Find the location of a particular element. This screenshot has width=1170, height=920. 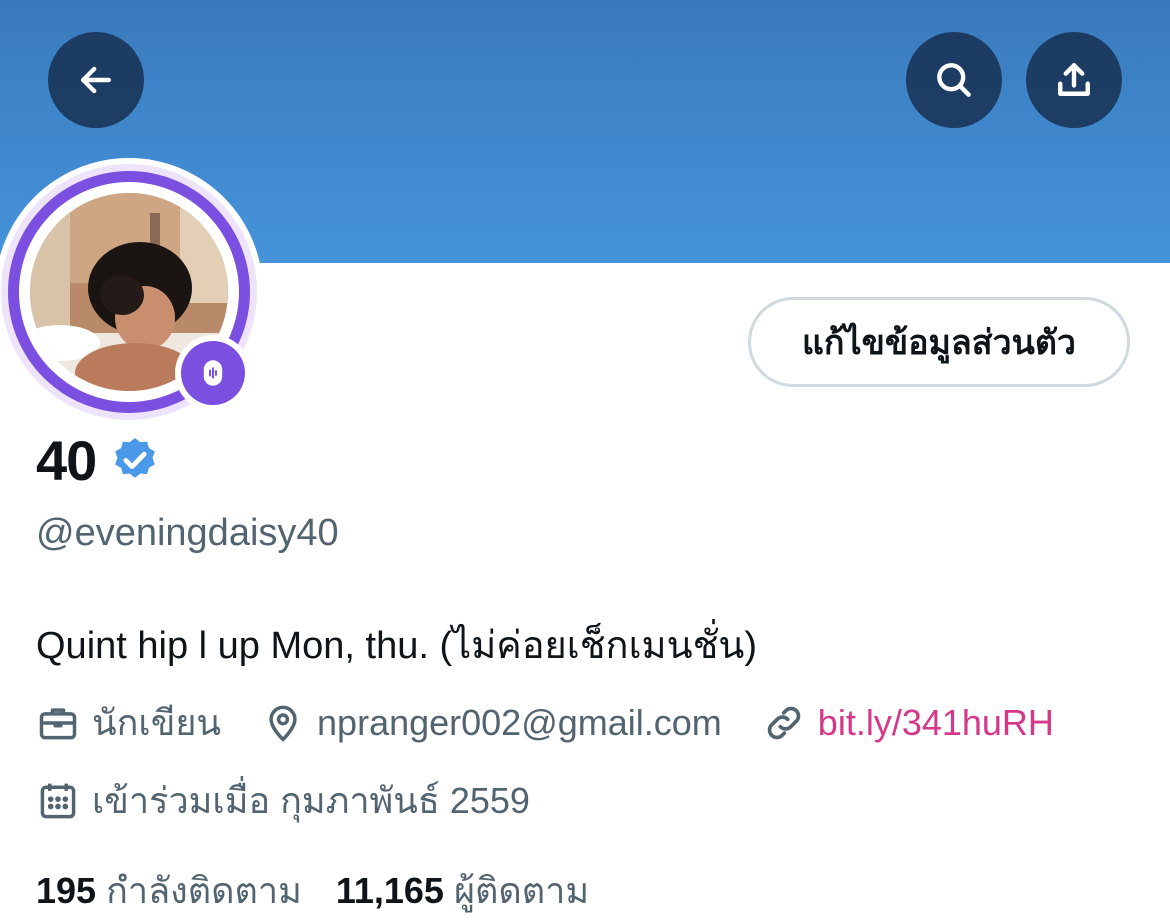

link-icon is located at coordinates (784, 722).